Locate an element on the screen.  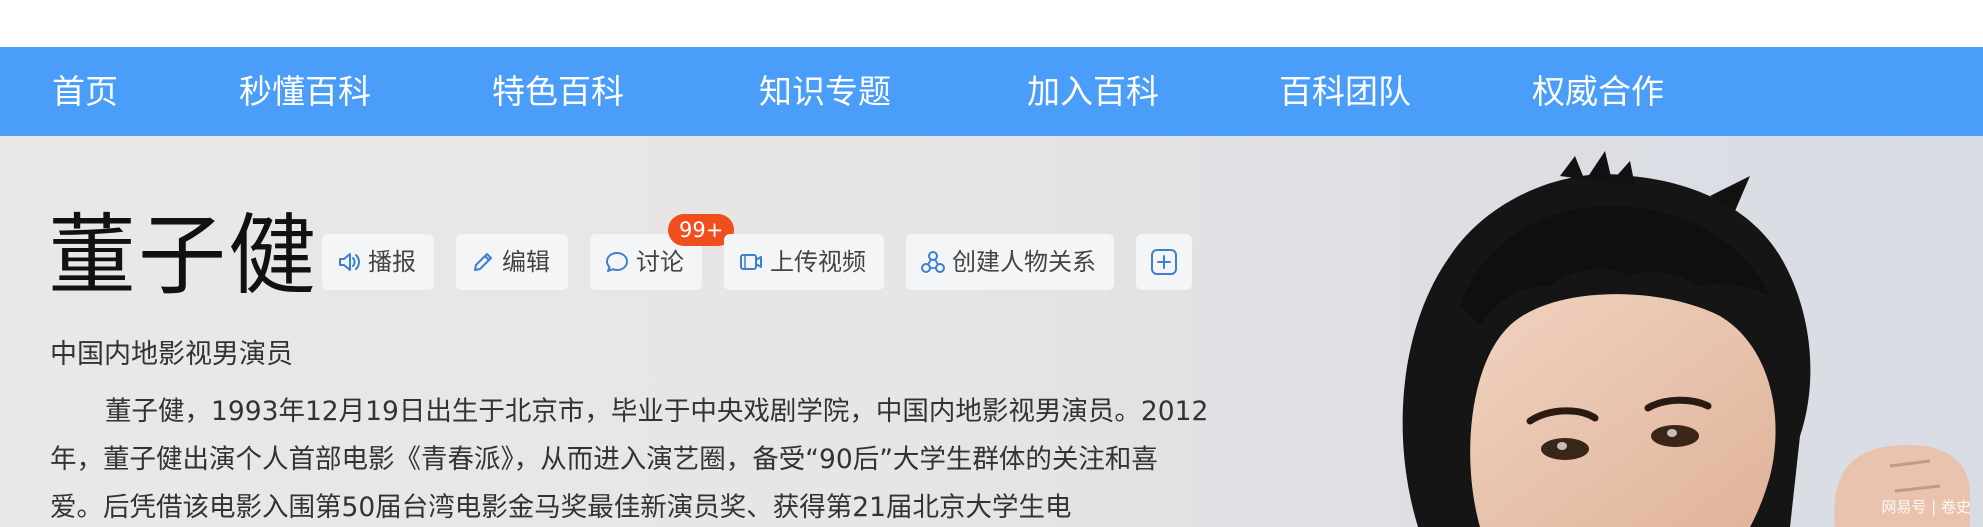
nav-item-featured: 特色百科 is located at coordinates (558, 91).